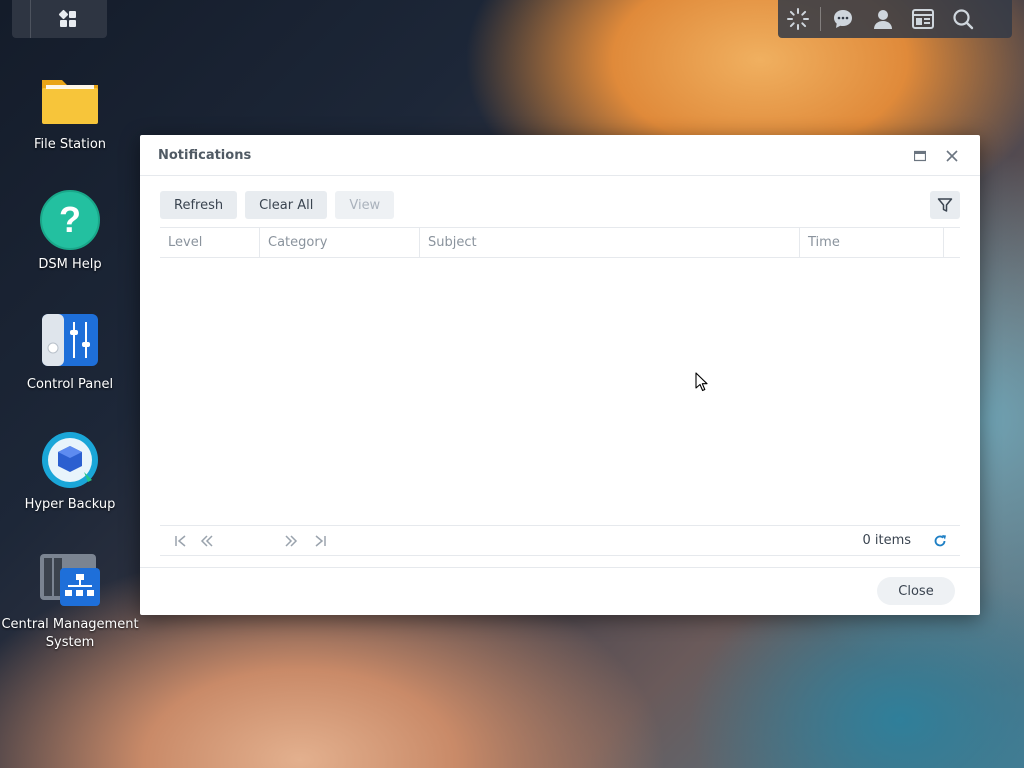 Image resolution: width=1024 pixels, height=768 pixels. I want to click on column-header-time: Time, so click(872, 242).